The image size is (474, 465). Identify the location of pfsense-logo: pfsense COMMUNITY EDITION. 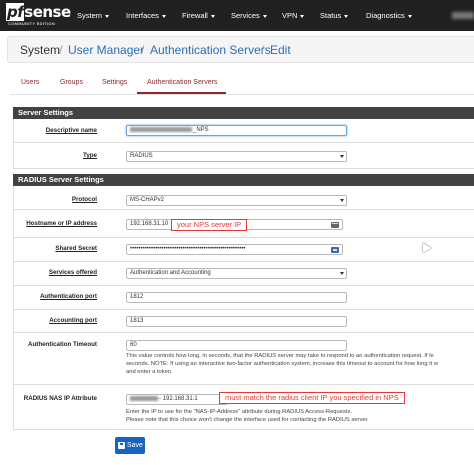
(38, 15).